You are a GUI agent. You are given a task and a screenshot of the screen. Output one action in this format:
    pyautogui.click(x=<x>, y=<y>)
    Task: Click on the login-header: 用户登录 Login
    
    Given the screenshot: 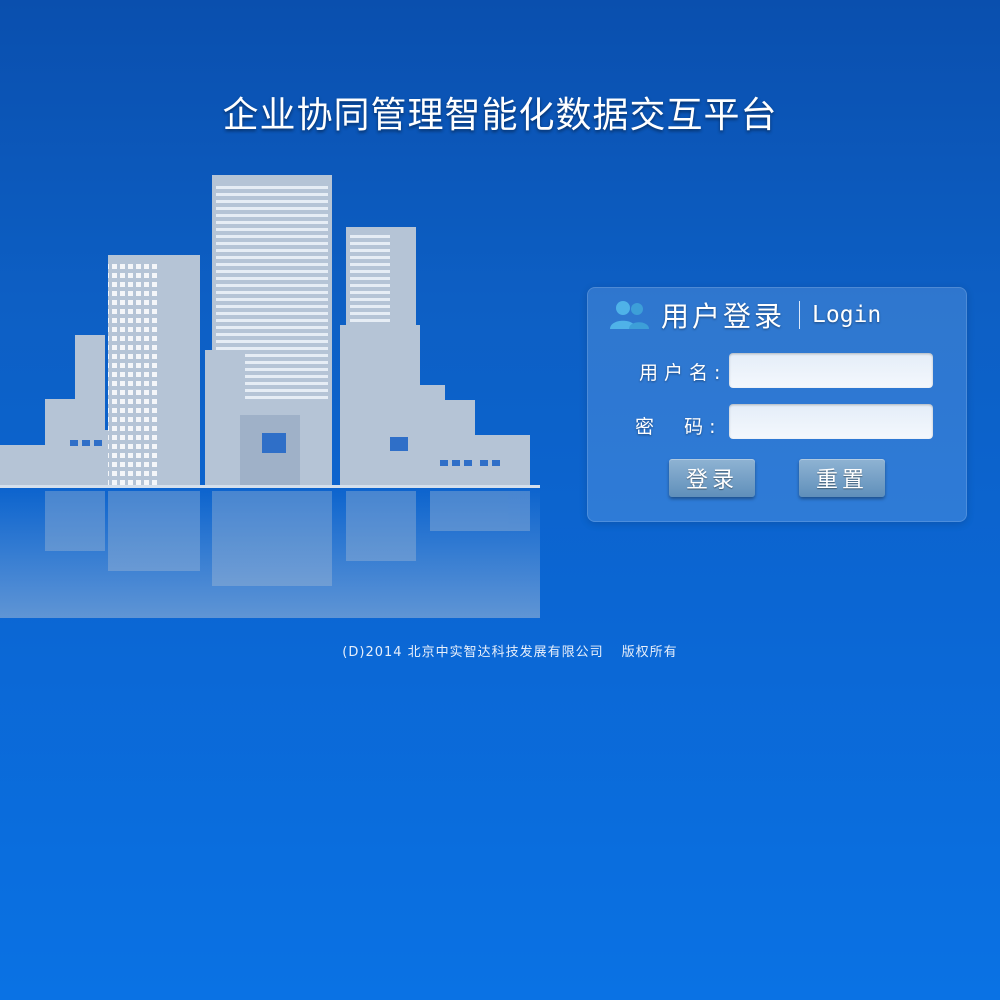 What is the action you would take?
    pyautogui.click(x=745, y=315)
    